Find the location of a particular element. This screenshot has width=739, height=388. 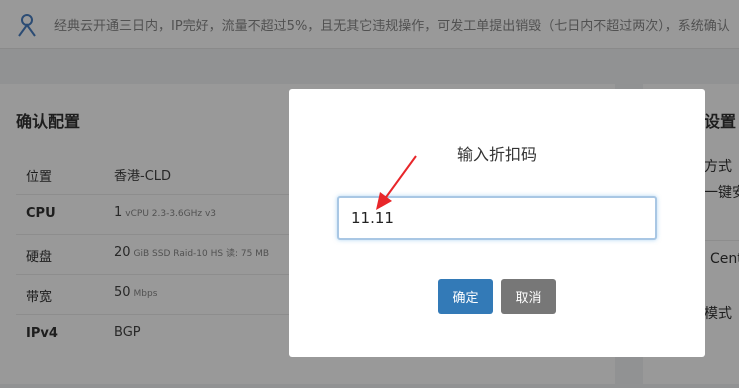

annotation-arrow-icon is located at coordinates (396, 182).